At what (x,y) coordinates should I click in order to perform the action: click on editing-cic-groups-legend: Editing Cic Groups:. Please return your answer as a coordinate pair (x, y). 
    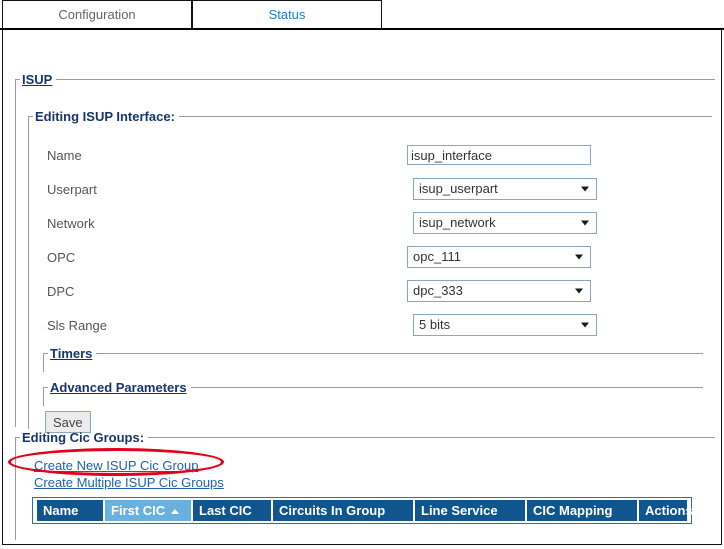
    Looking at the image, I should click on (83, 437).